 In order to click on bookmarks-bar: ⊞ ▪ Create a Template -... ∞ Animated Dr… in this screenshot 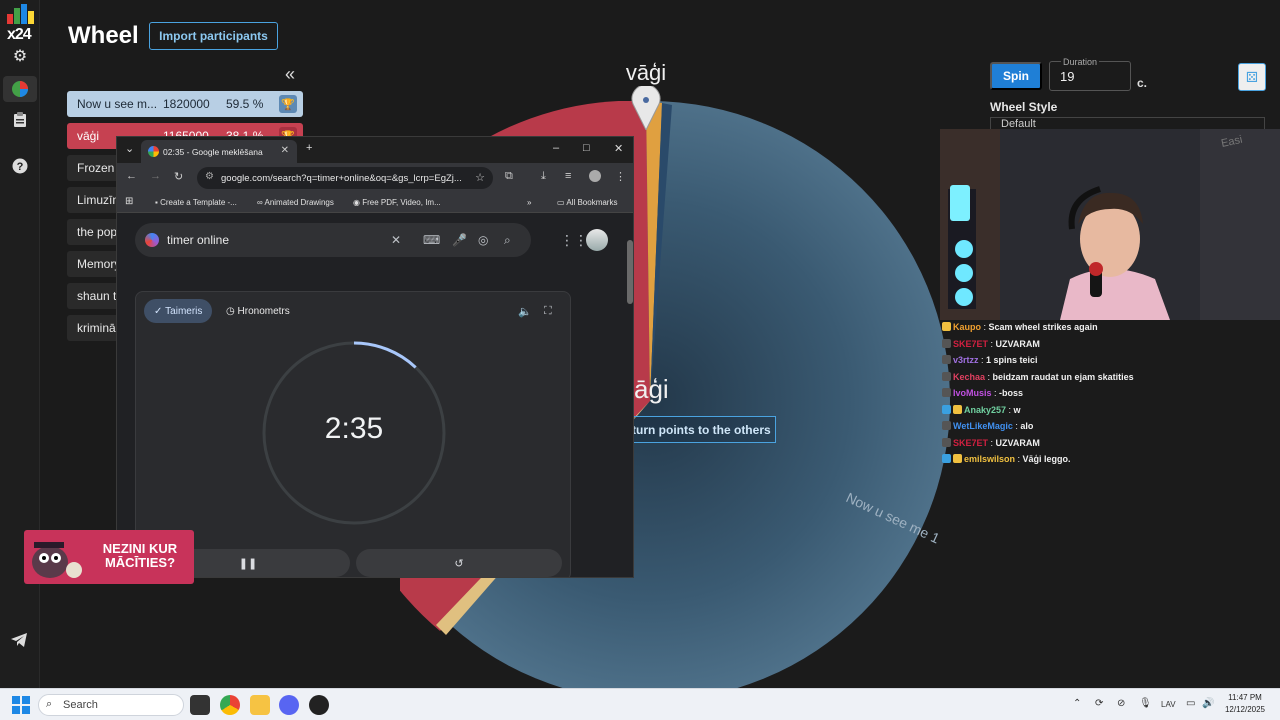, I will do `click(375, 203)`.